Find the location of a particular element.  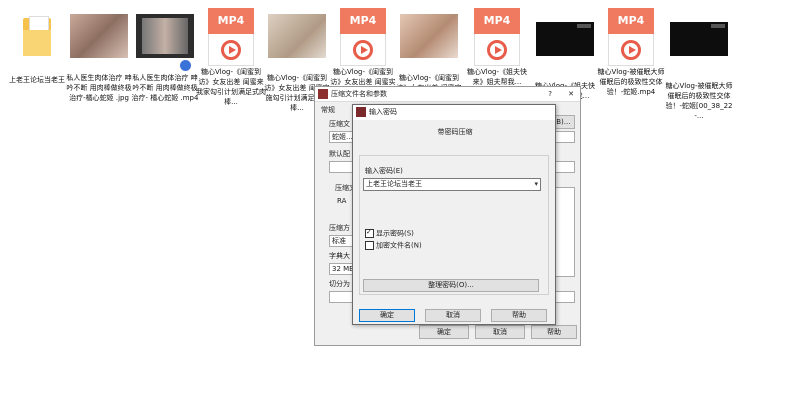

password-group is located at coordinates (454, 225).